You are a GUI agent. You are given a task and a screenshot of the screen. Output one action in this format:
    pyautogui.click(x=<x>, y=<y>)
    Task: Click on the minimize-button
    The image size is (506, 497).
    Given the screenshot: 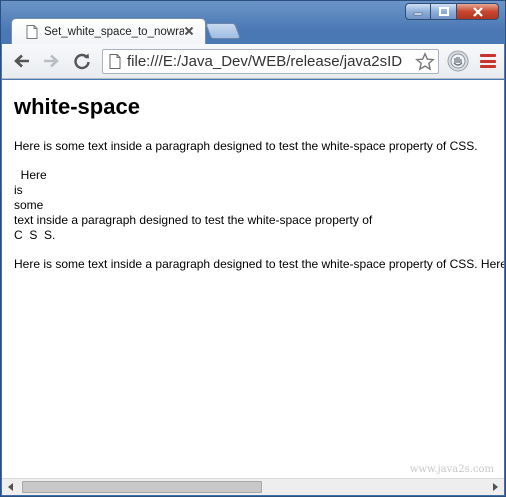 What is the action you would take?
    pyautogui.click(x=418, y=11)
    